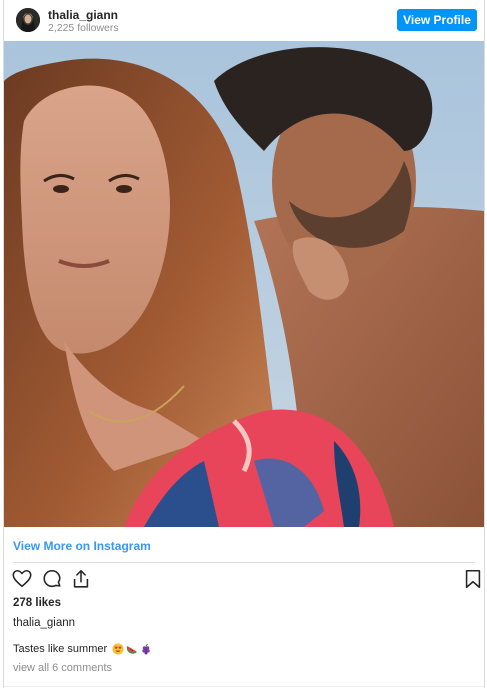 This screenshot has width=487, height=688. What do you see at coordinates (244, 580) in the screenshot?
I see `post-actions` at bounding box center [244, 580].